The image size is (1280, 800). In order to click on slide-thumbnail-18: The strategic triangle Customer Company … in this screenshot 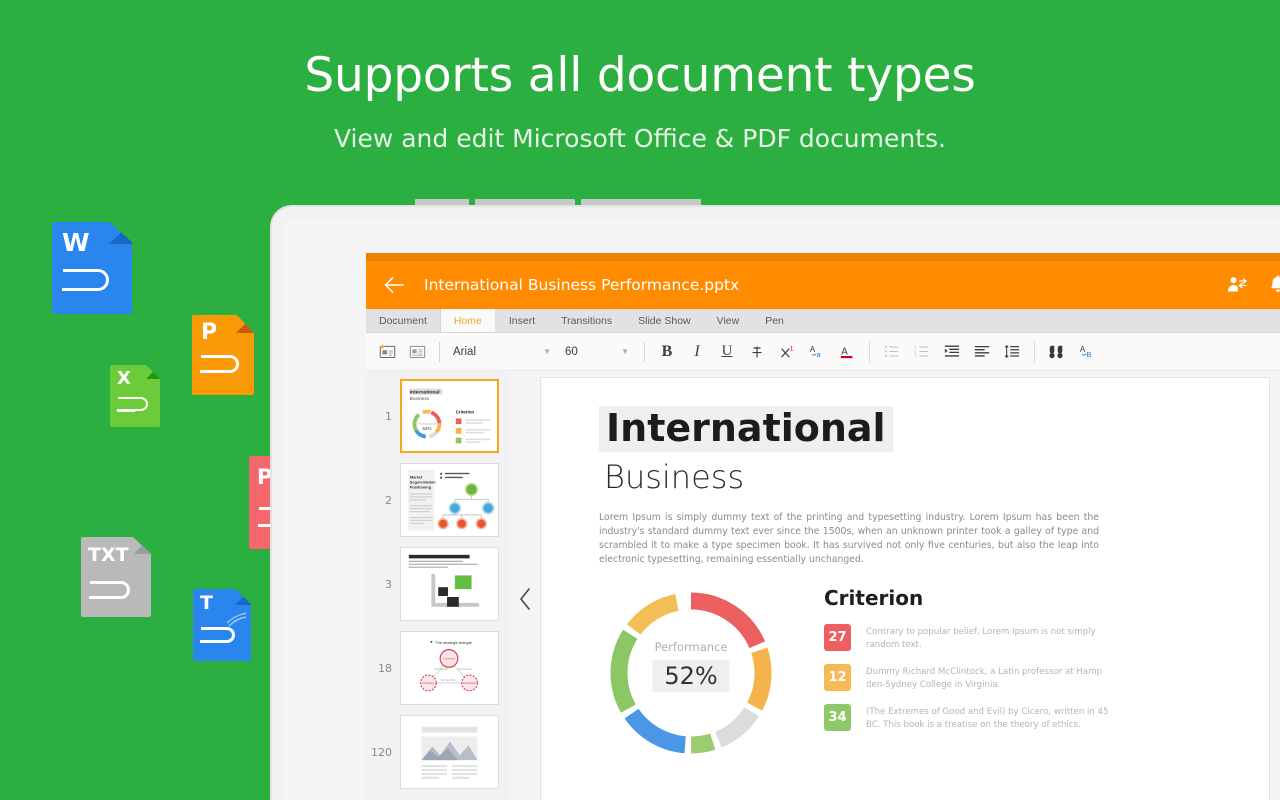, I will do `click(449, 668)`.